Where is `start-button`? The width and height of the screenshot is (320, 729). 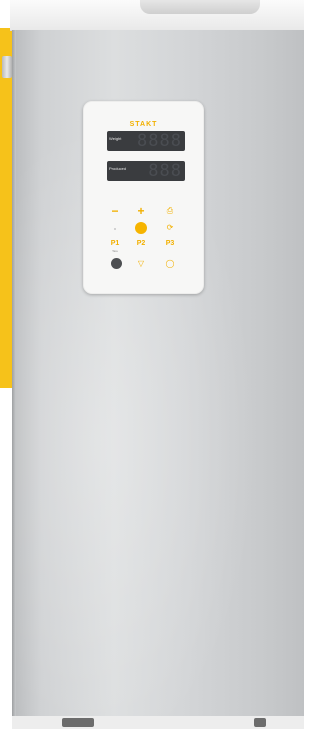 start-button is located at coordinates (141, 228).